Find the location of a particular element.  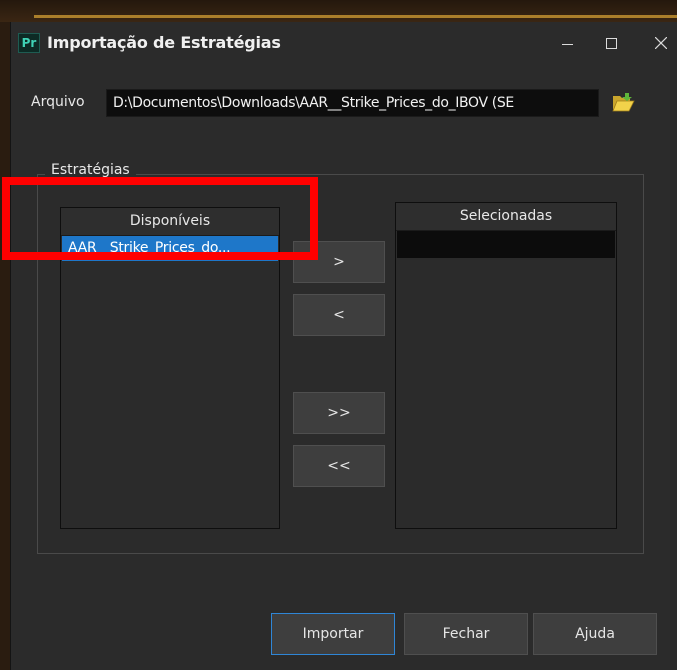

list-item is located at coordinates (506, 244).